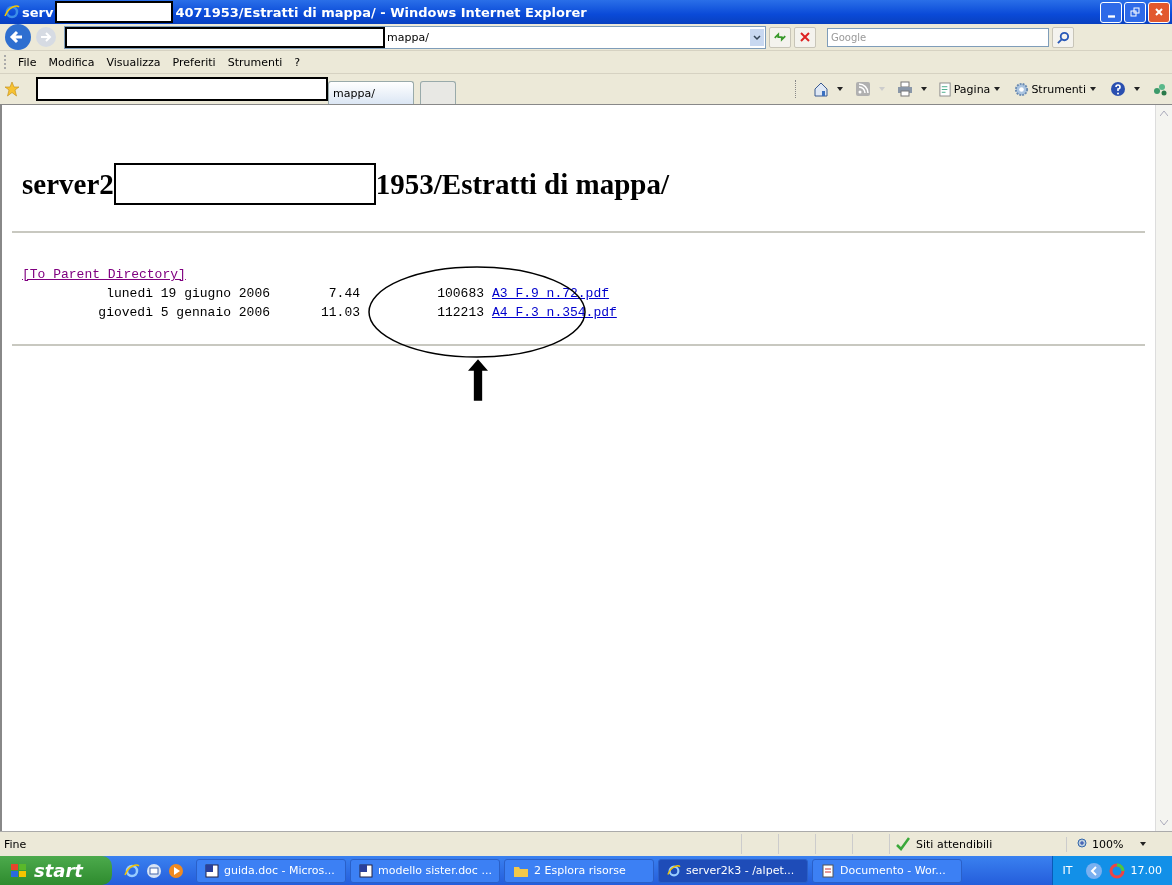  I want to click on page-icon, so click(945, 89).